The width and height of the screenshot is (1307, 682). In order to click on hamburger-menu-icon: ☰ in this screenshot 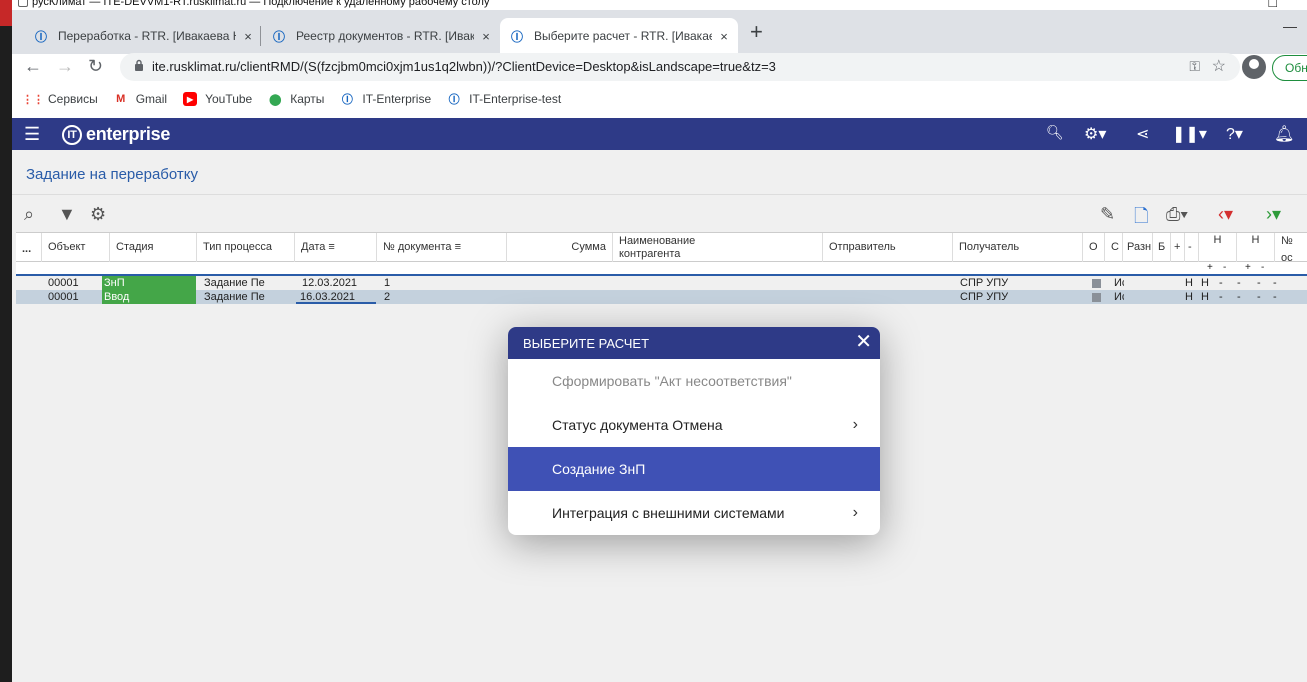, I will do `click(32, 134)`.